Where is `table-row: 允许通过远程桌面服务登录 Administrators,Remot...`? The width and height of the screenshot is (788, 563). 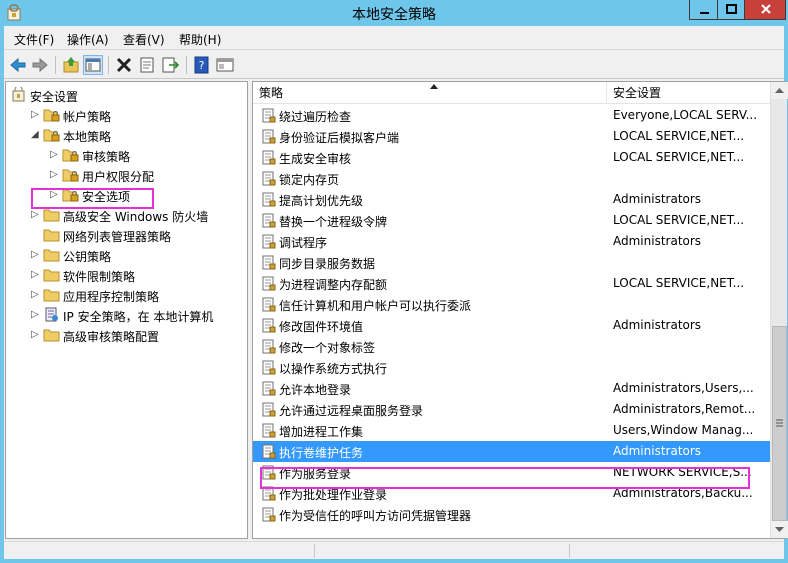
table-row: 允许通过远程桌面服务登录 Administrators,Remot... is located at coordinates (511, 409).